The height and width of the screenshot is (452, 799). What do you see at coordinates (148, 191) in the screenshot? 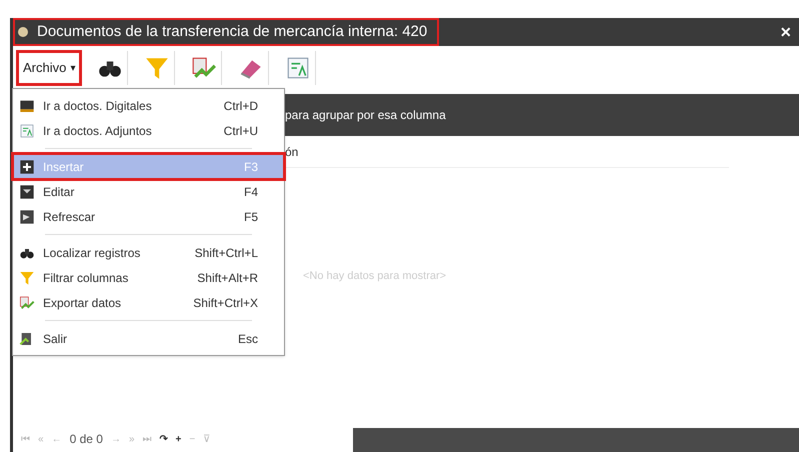
I see `menu-item: Editar F4` at bounding box center [148, 191].